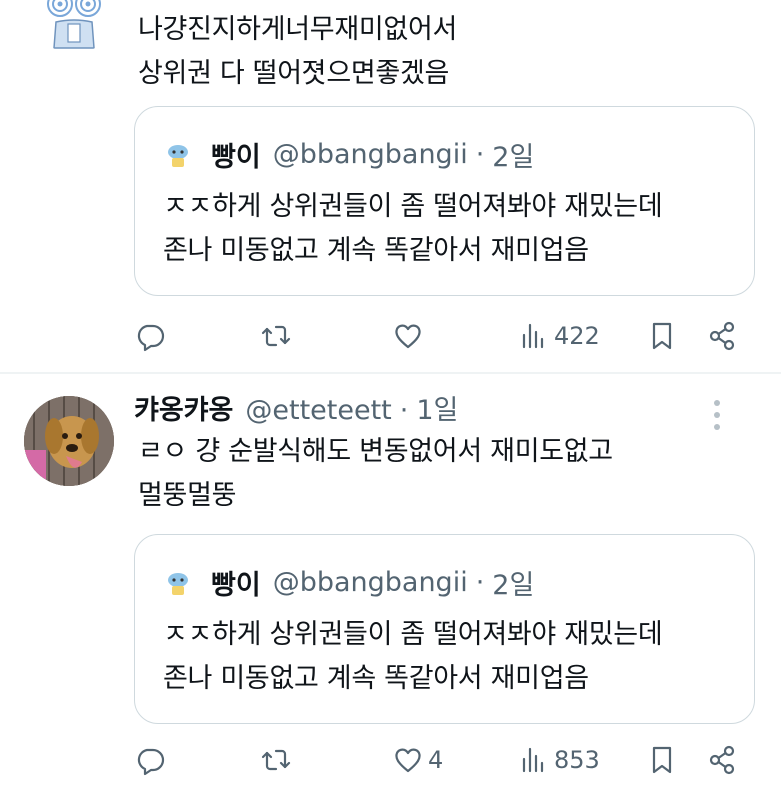  I want to click on user-handle: @etteteett, so click(318, 410).